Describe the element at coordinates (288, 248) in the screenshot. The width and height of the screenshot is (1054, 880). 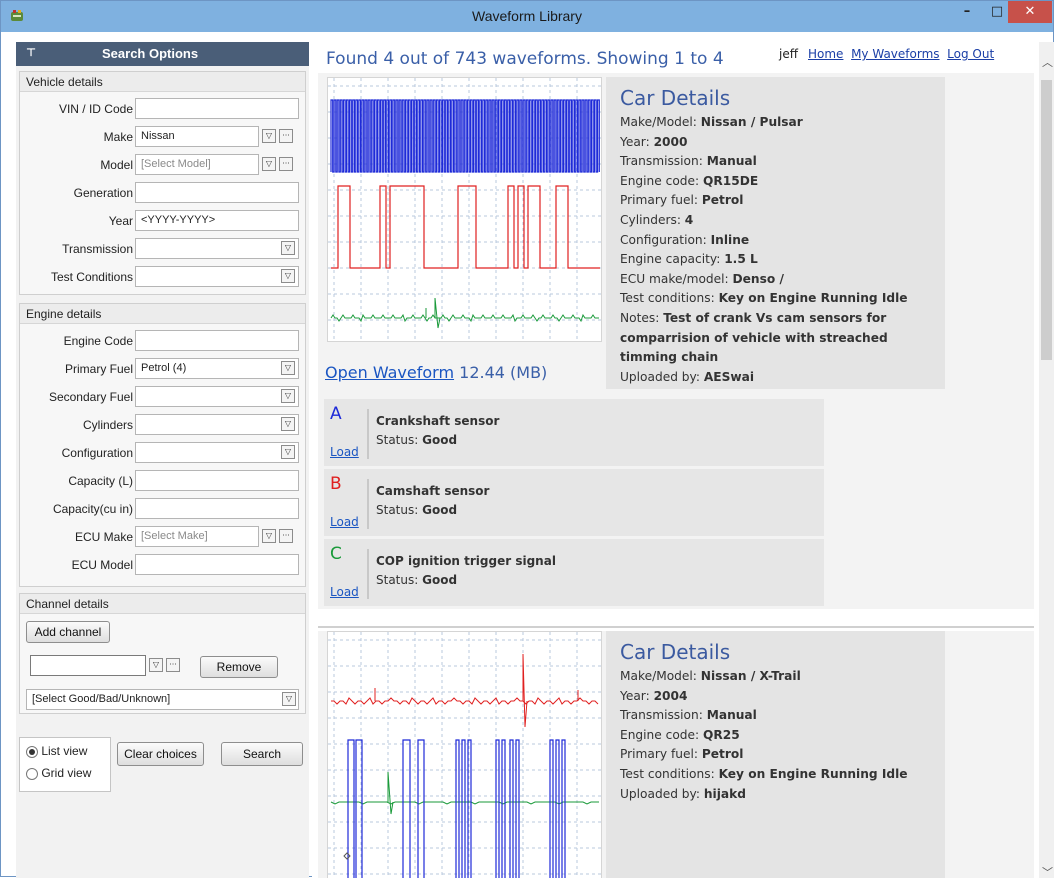
I see `transmission-dropdown-icon: ▽` at that location.